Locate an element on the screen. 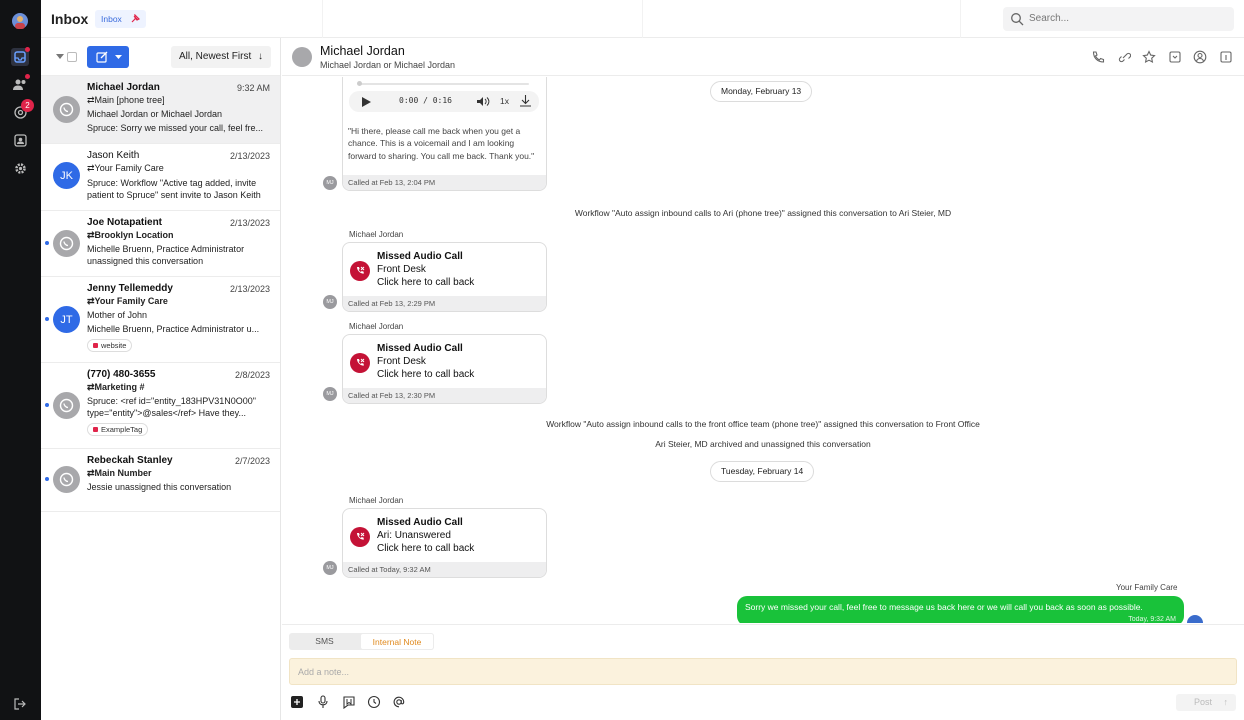  send-arrow-icon: ↑ is located at coordinates (1226, 702).